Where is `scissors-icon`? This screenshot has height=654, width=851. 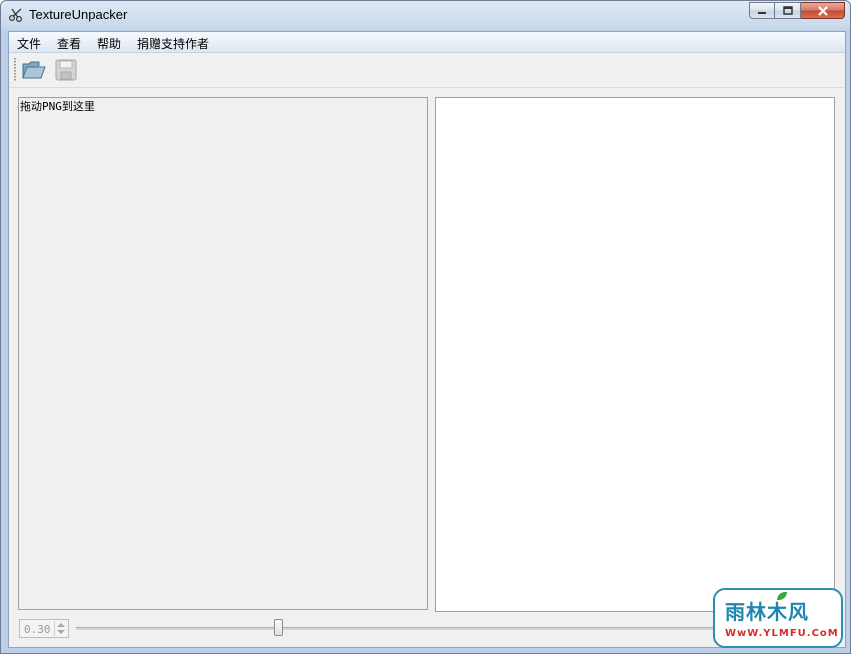
scissors-icon is located at coordinates (15, 15).